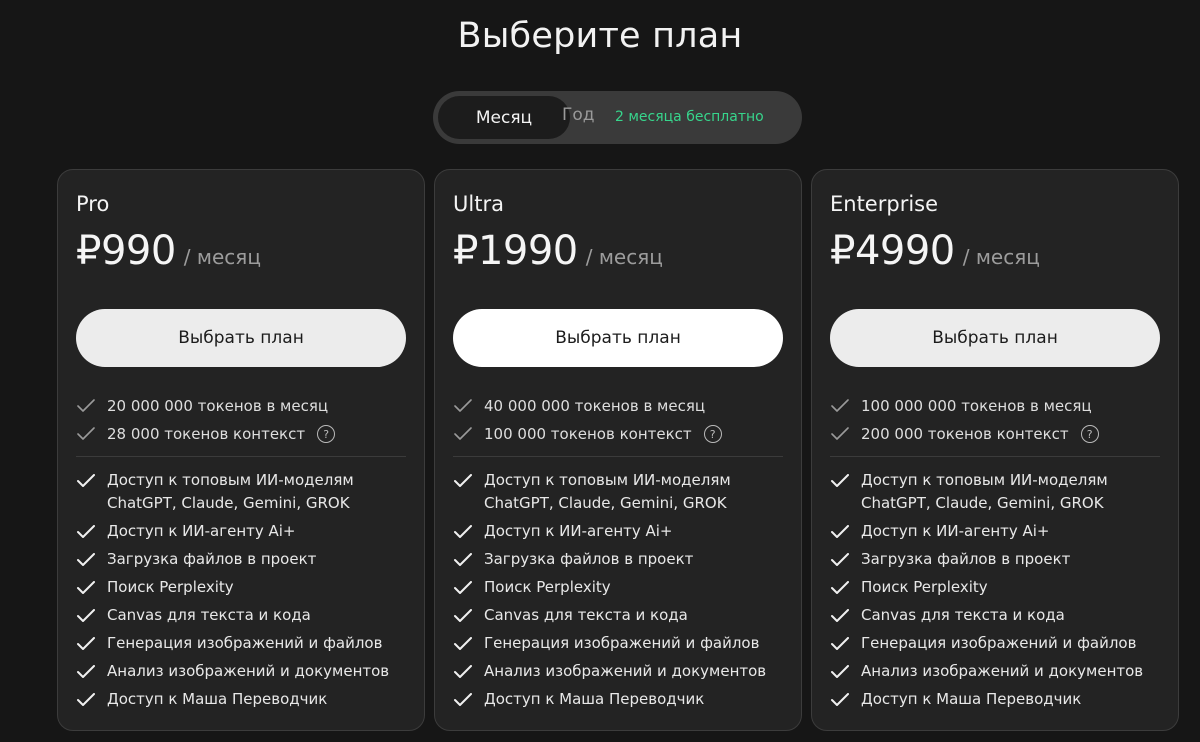 Image resolution: width=1200 pixels, height=742 pixels. I want to click on limit-text: 200 000 токенов контекст, so click(965, 434).